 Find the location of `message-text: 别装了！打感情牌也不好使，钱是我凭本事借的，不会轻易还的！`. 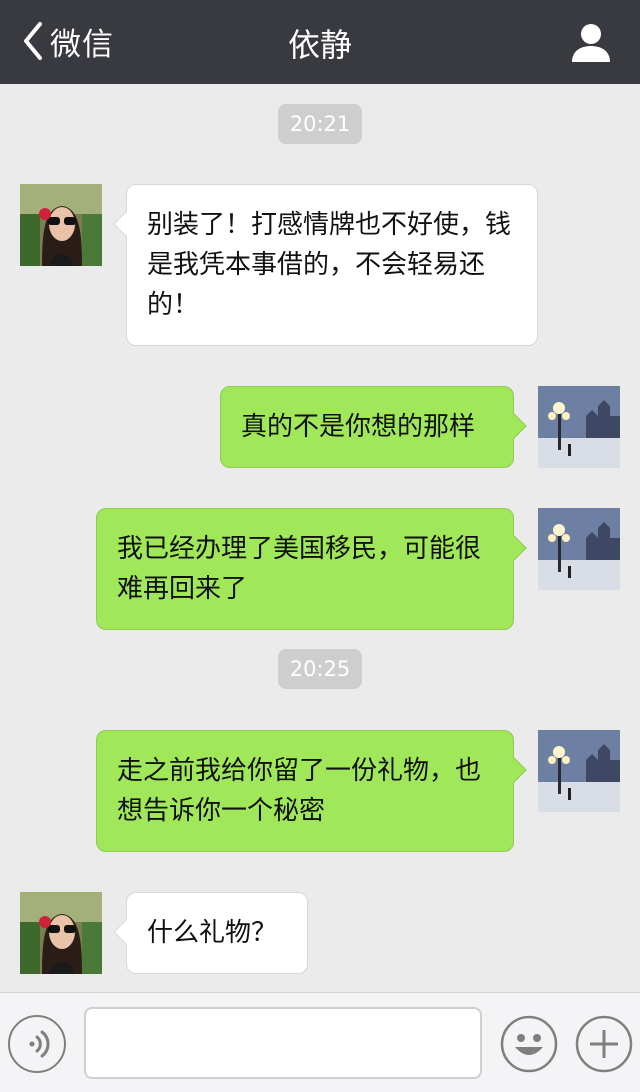

message-text: 别装了！打感情牌也不好使，钱是我凭本事借的，不会轻易还的！ is located at coordinates (329, 265).